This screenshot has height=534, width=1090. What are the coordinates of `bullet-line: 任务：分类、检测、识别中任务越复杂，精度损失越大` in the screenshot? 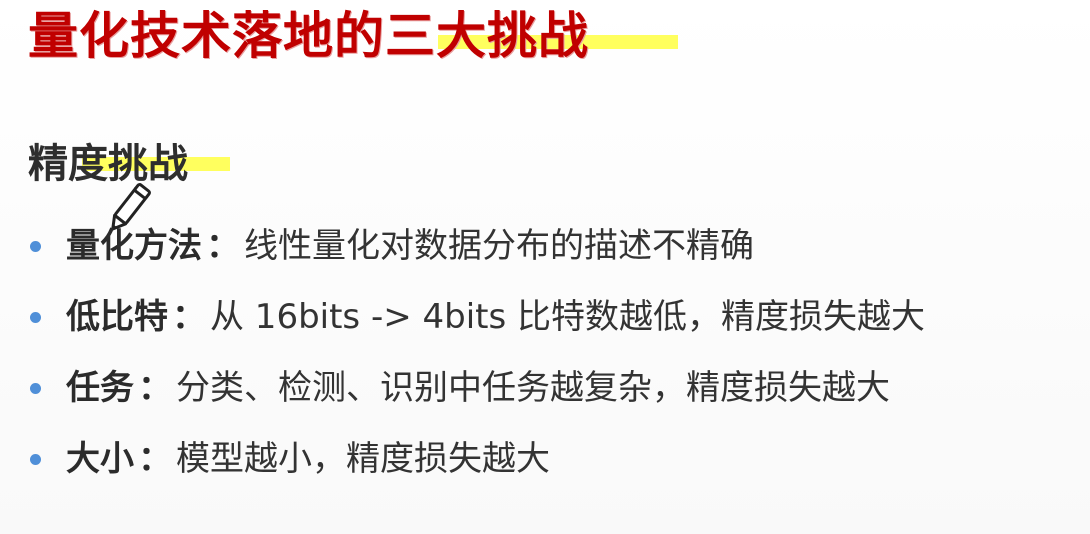 It's located at (478, 388).